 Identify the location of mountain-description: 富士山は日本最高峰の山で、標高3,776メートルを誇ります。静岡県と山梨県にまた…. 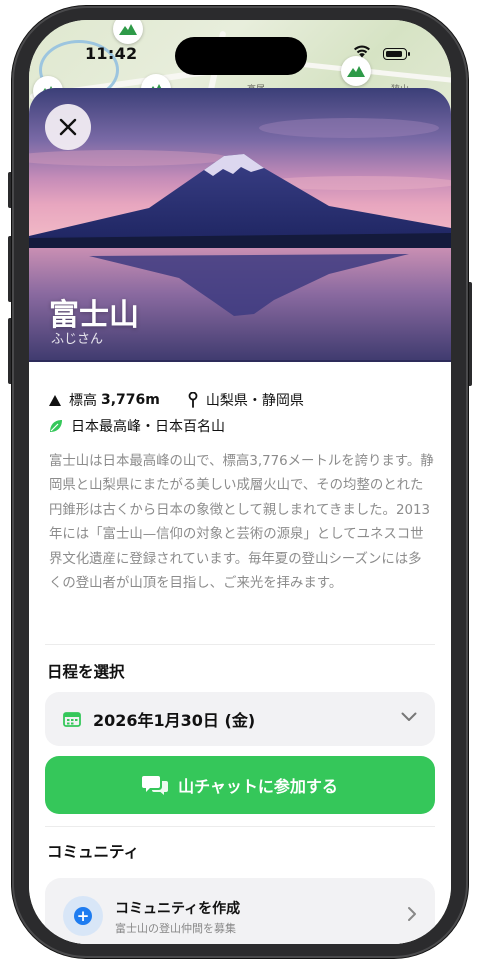
(241, 523).